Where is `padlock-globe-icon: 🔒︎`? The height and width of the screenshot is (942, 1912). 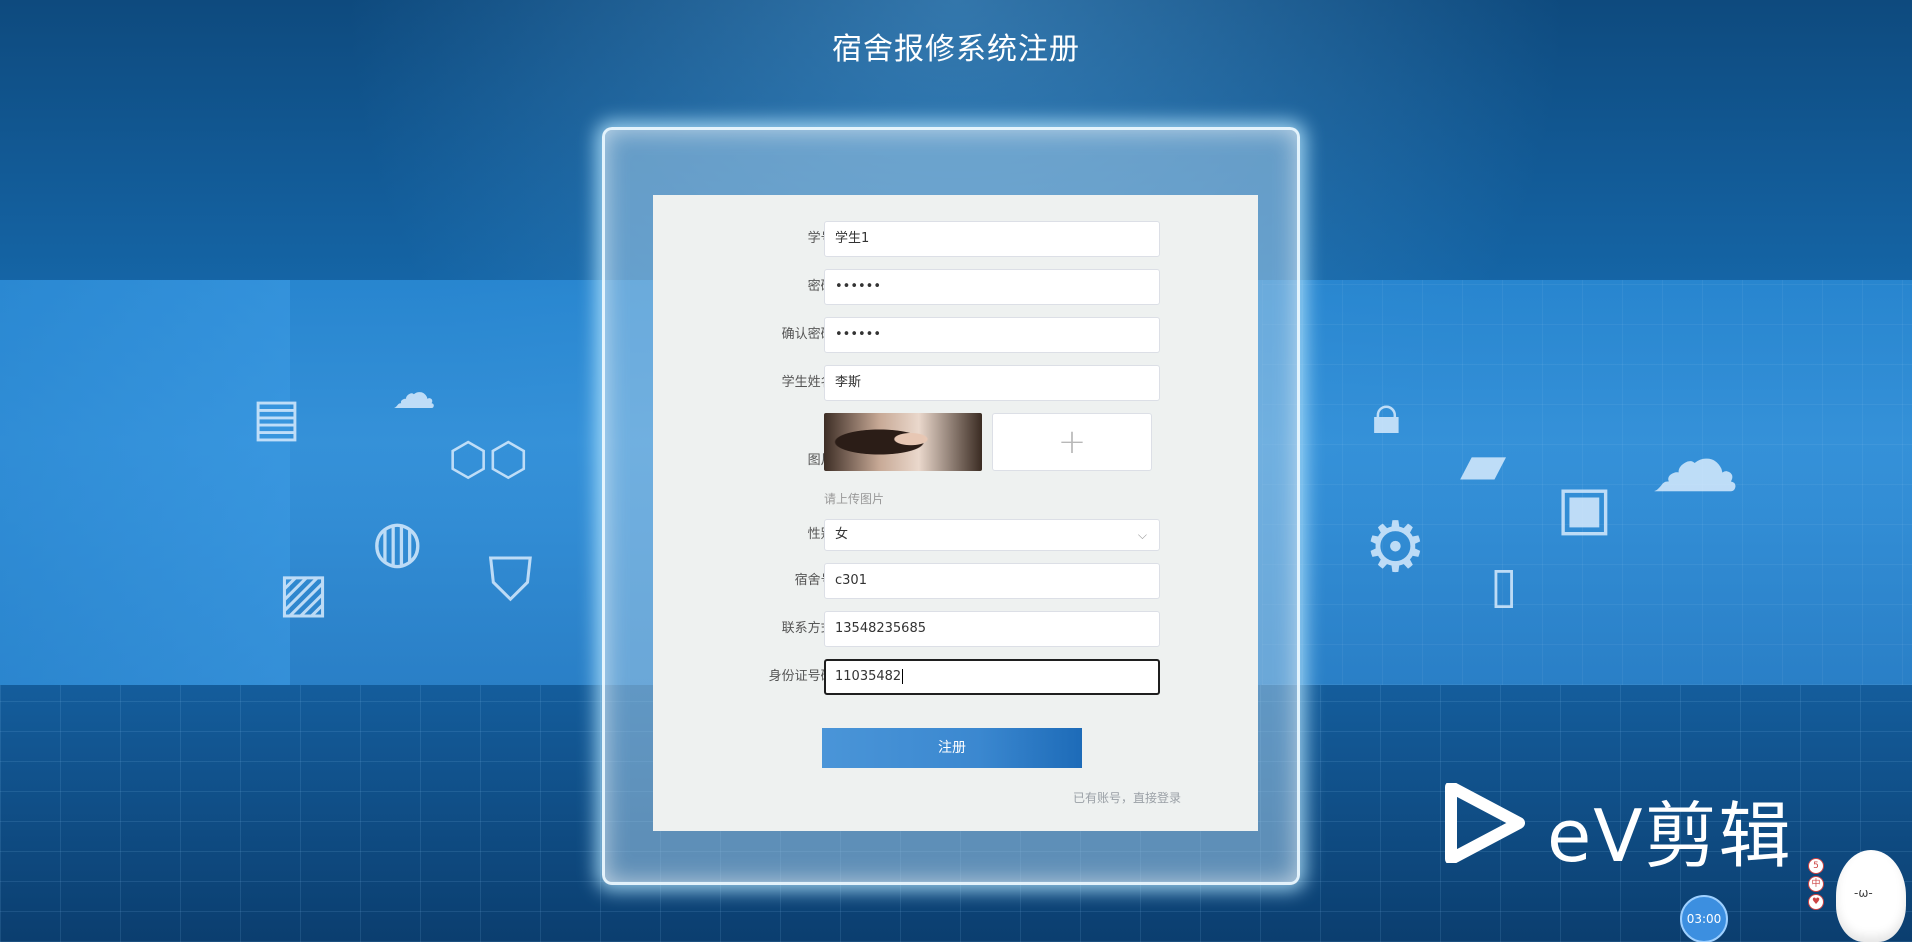 padlock-globe-icon: 🔒︎ is located at coordinates (1386, 414).